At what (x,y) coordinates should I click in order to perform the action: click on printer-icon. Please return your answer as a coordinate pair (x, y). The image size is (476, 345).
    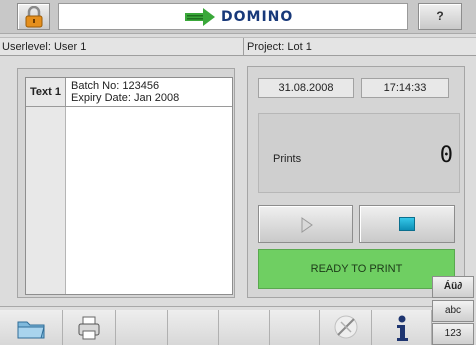
    Looking at the image, I should click on (89, 328).